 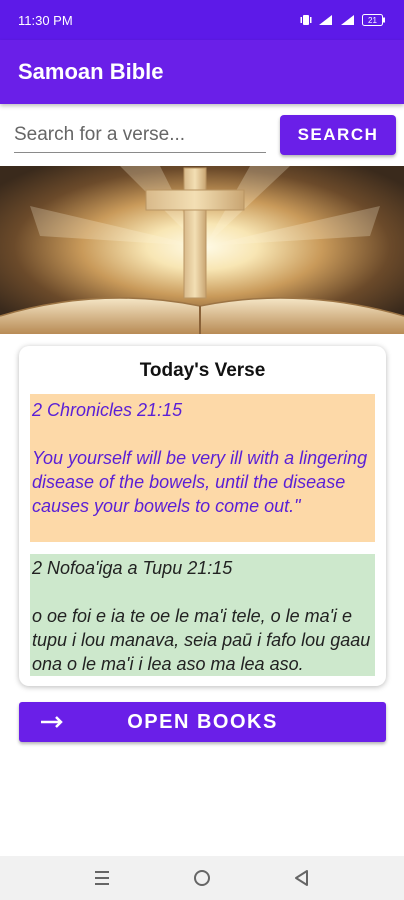 What do you see at coordinates (102, 878) in the screenshot?
I see `recents-icon` at bounding box center [102, 878].